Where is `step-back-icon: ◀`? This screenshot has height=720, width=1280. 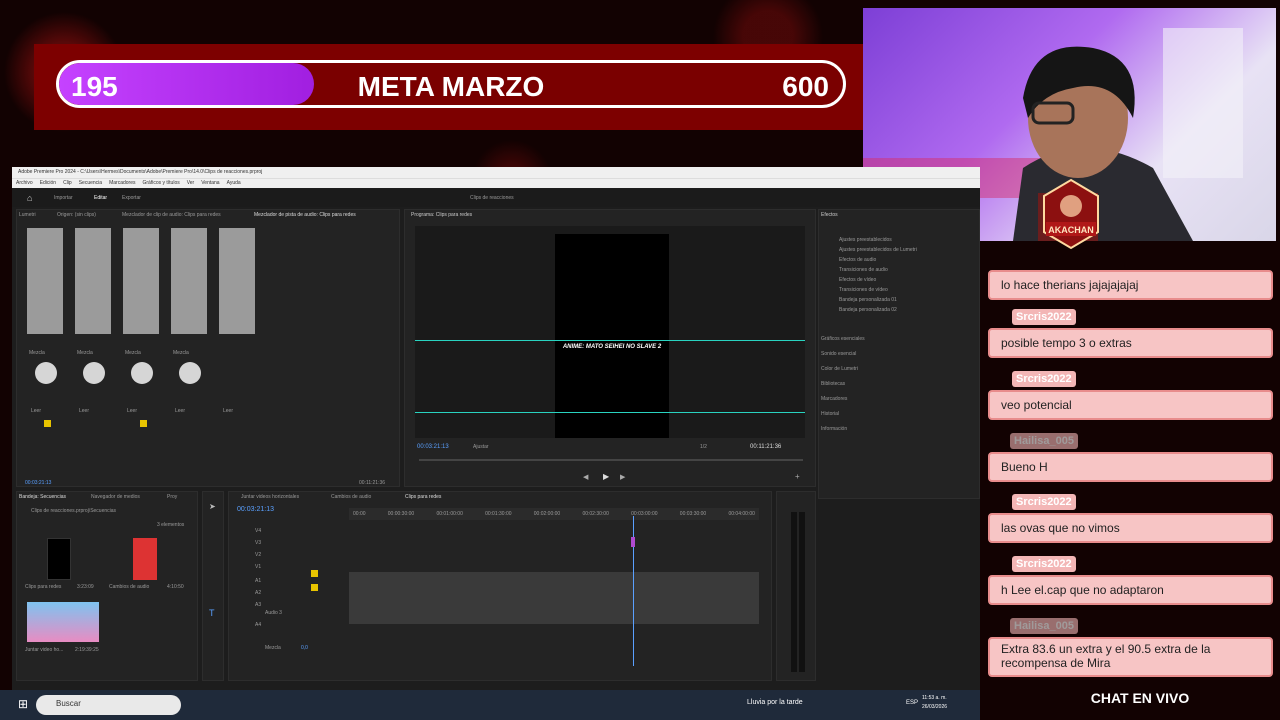 step-back-icon: ◀ is located at coordinates (585, 477).